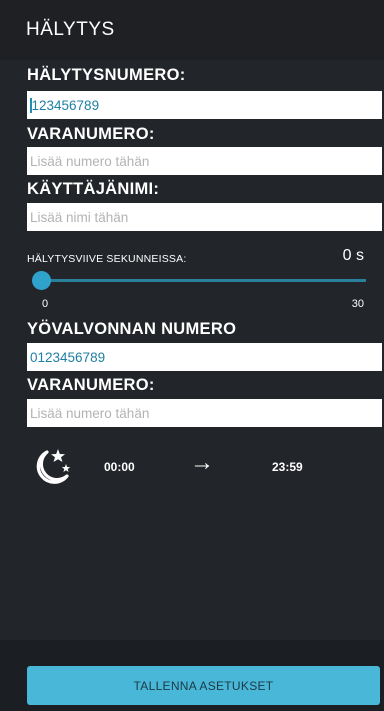 The image size is (384, 711). Describe the element at coordinates (204, 217) in the screenshot. I see `username-field: Lisää nimi tähän` at that location.